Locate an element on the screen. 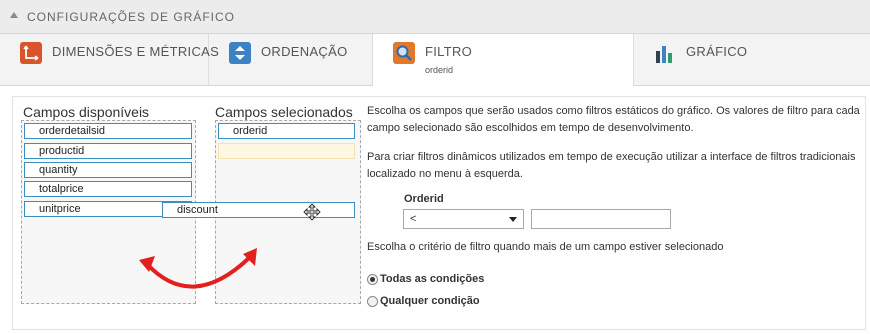 The image size is (870, 334). filter-field-label: Orderid is located at coordinates (424, 199).